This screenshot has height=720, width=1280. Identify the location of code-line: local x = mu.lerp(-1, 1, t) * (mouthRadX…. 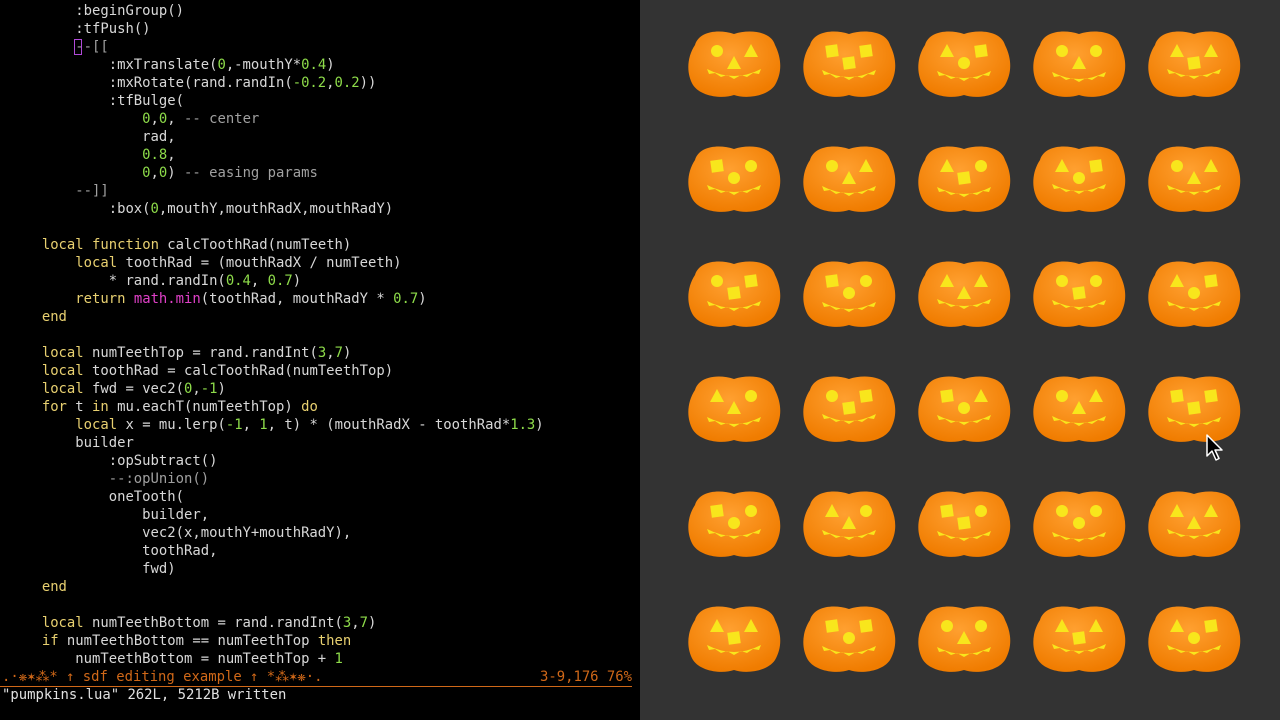
(272, 425).